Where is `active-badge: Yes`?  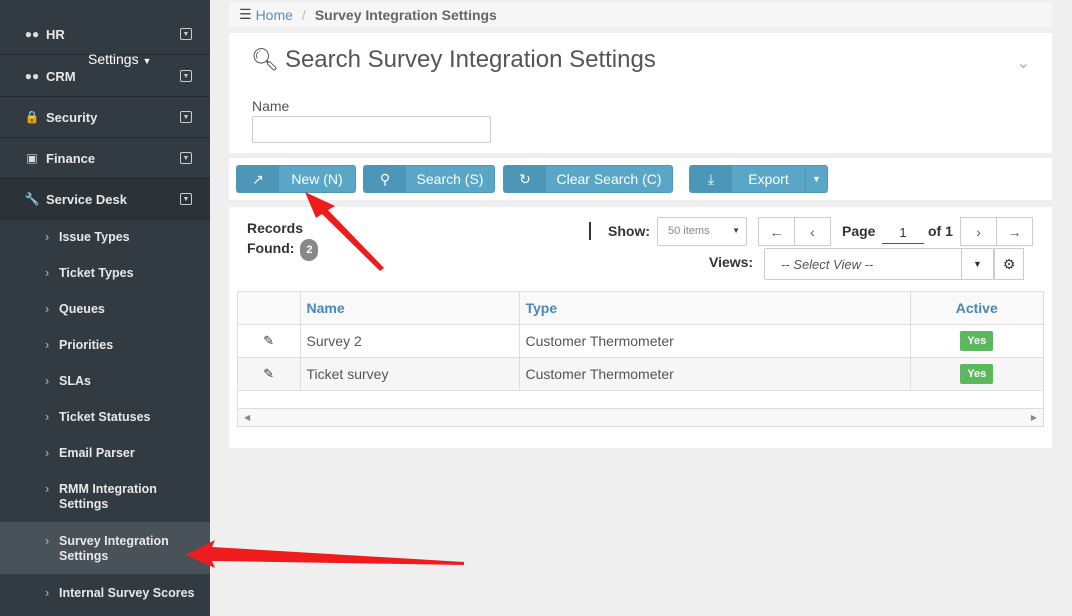
active-badge: Yes is located at coordinates (977, 340).